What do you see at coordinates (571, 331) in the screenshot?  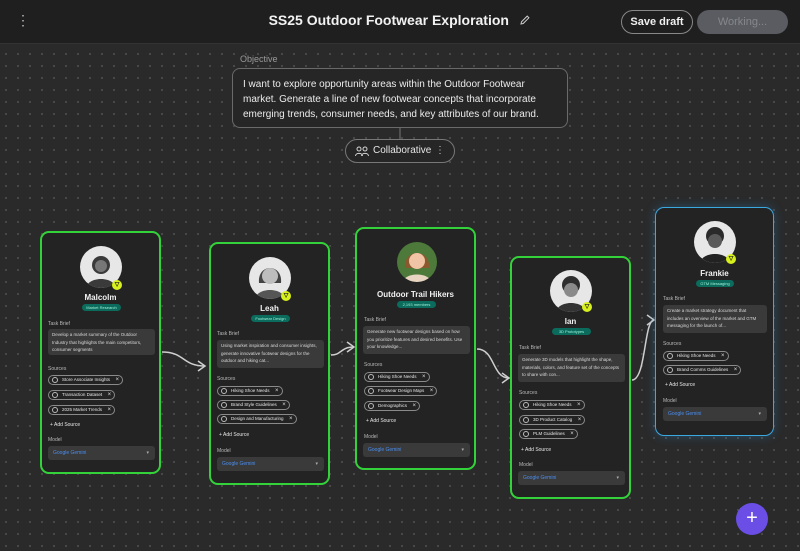 I see `agent-role-badge: 3D Prototypes` at bounding box center [571, 331].